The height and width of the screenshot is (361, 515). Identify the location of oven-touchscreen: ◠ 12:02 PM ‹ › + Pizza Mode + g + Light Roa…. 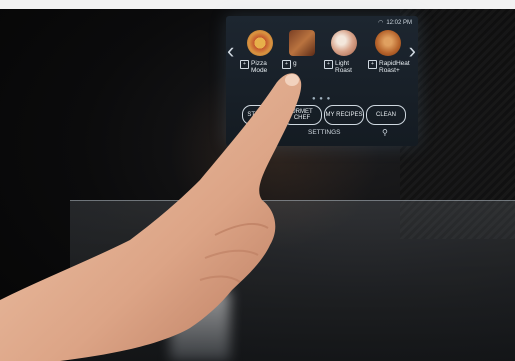
(322, 81).